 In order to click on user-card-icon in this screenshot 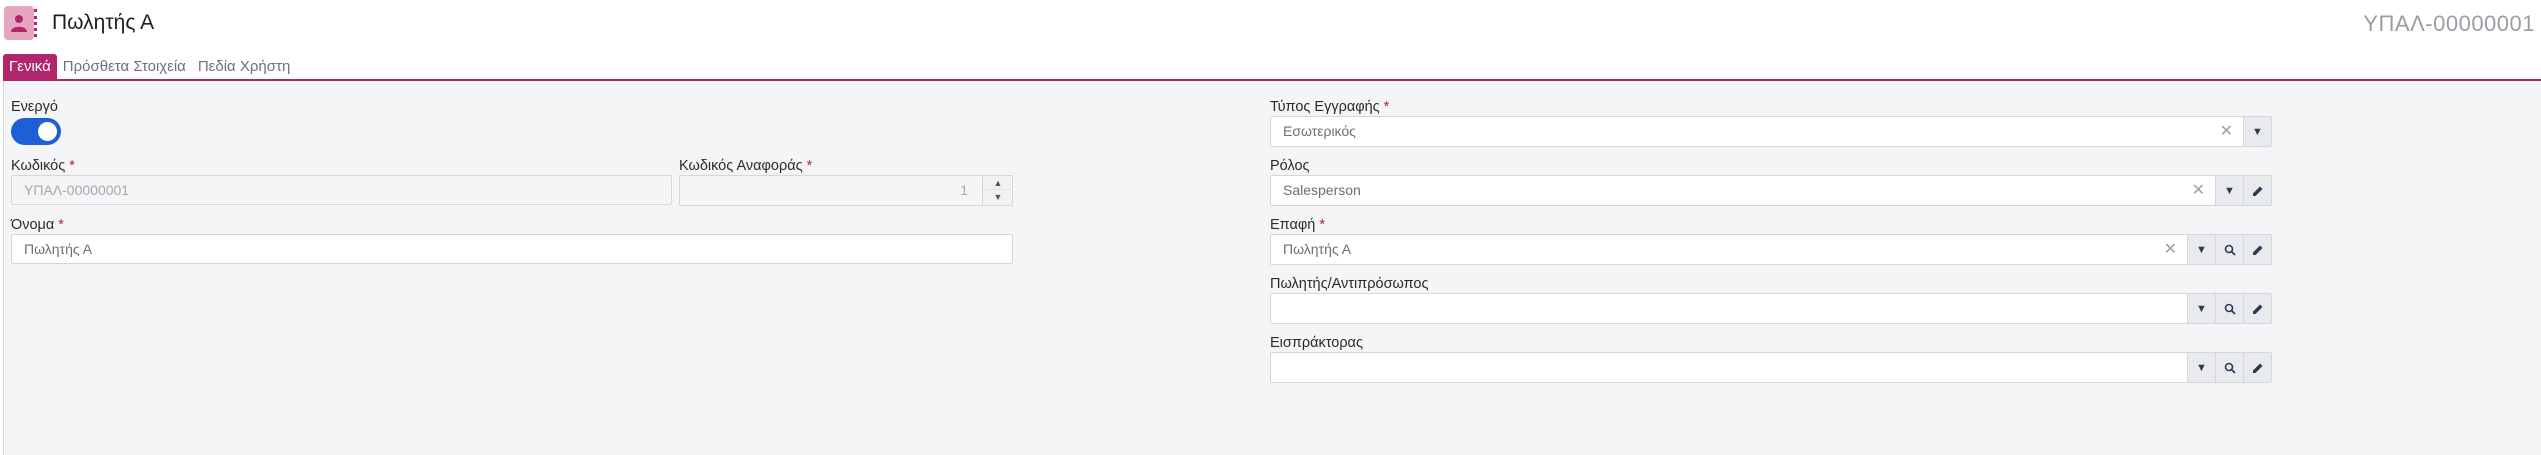, I will do `click(19, 23)`.